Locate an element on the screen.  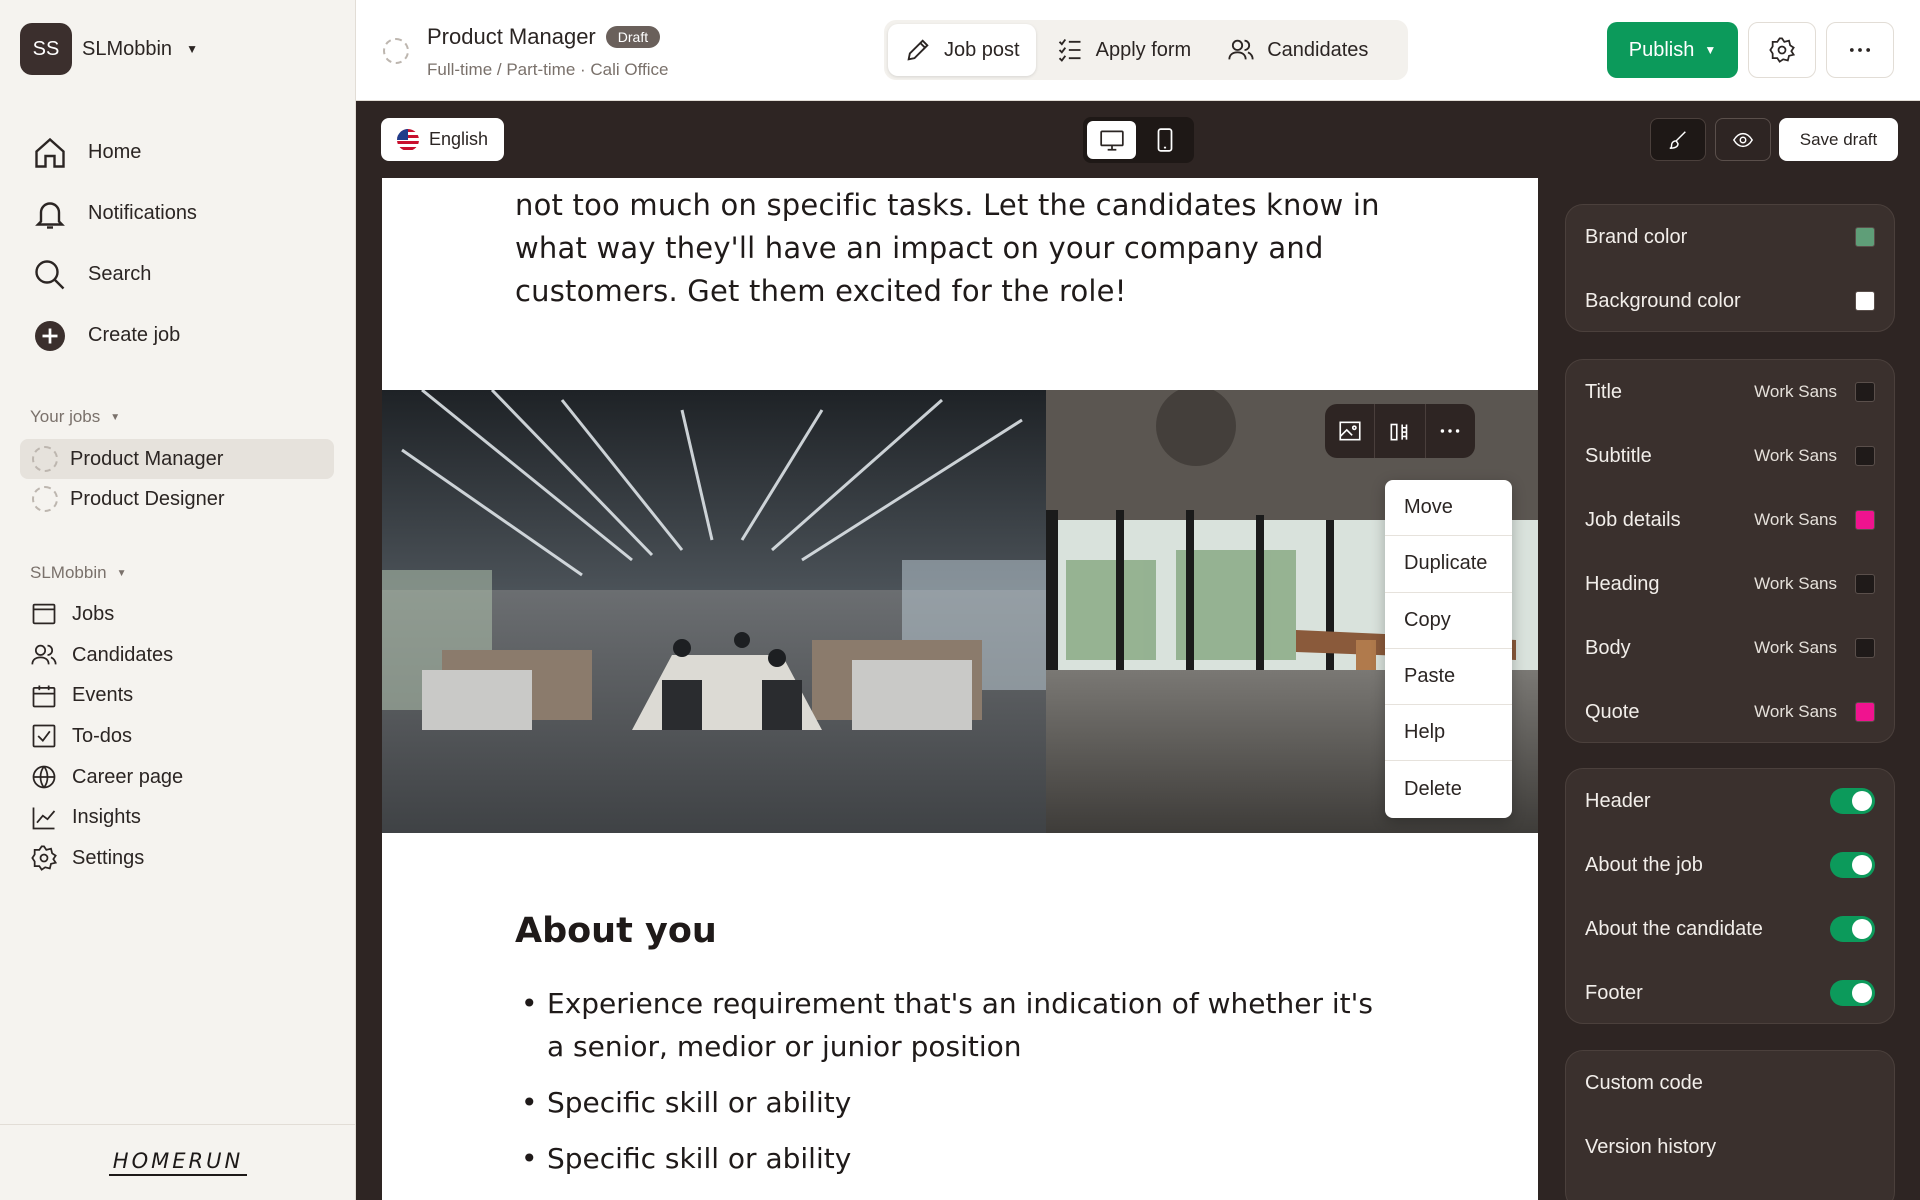
image-toolbar is located at coordinates (1400, 431).